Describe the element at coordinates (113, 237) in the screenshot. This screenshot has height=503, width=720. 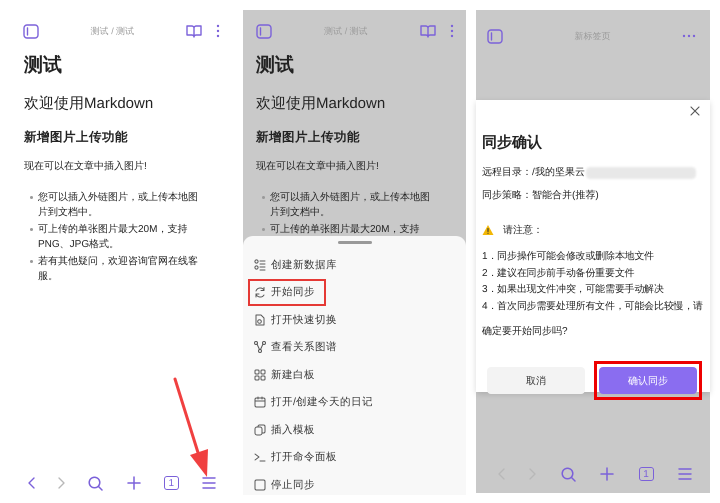
I see `bullet-text: 可上传的单张图片最大20M，支持PNG、JPG格式。` at that location.